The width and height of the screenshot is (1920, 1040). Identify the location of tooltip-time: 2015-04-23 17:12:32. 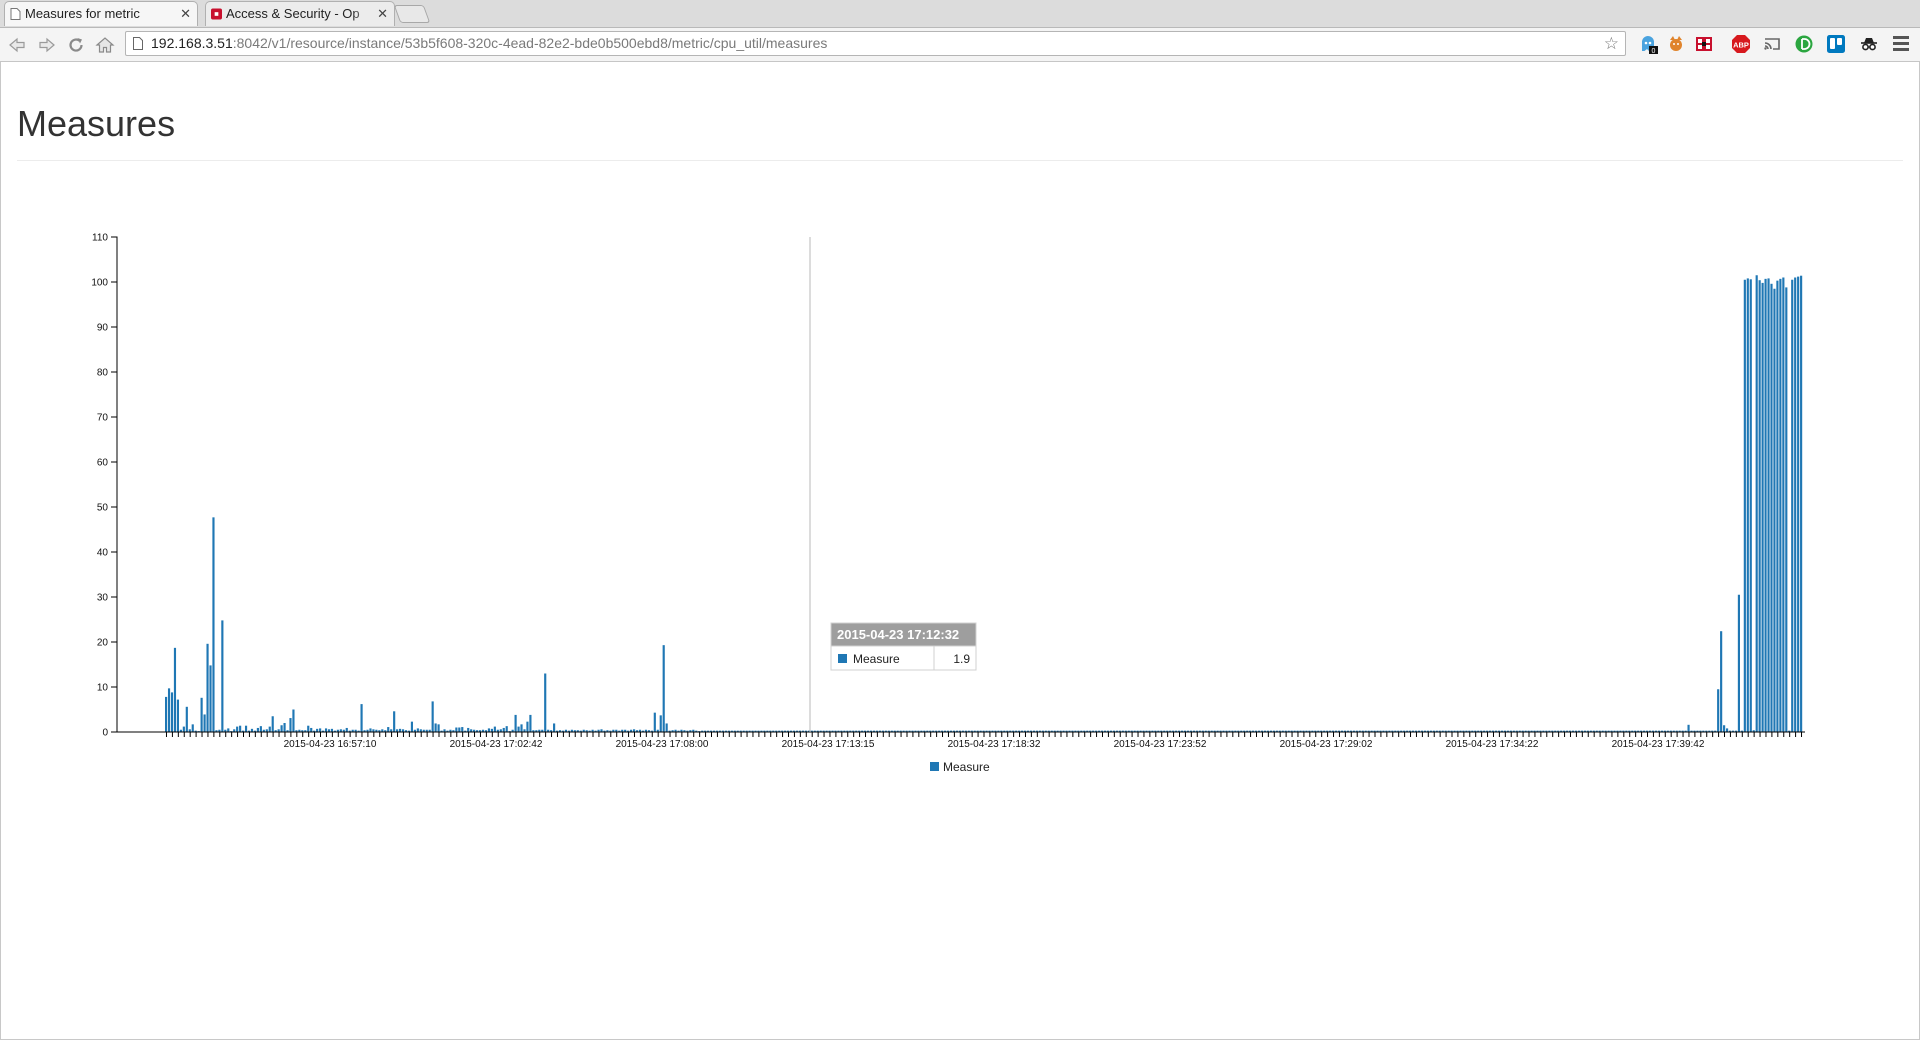
(898, 634).